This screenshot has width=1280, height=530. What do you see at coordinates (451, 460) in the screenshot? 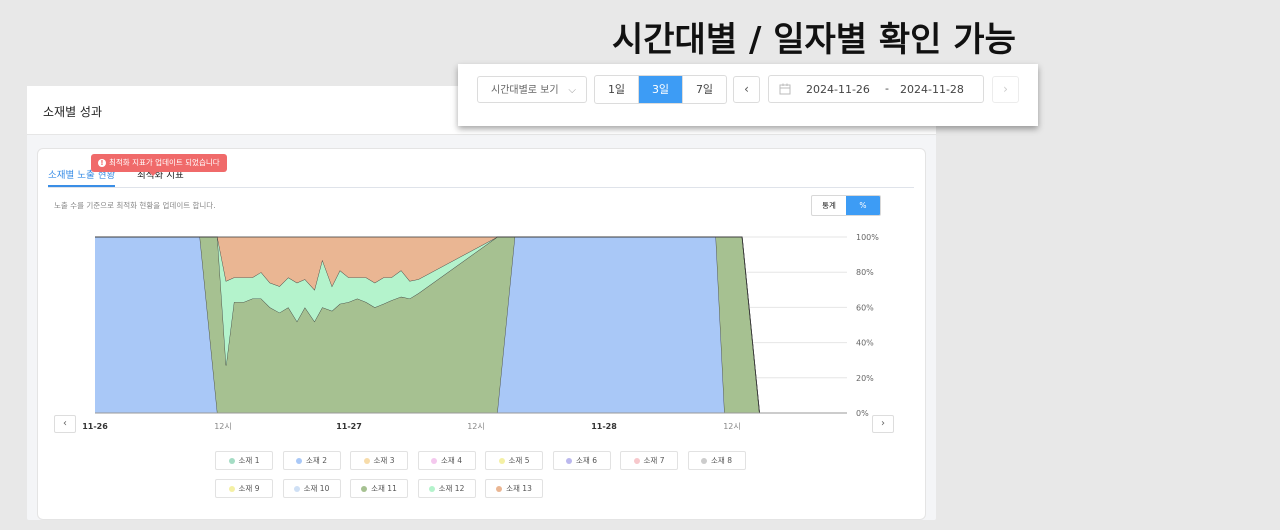
I see `legend-label: 소재 4` at bounding box center [451, 460].